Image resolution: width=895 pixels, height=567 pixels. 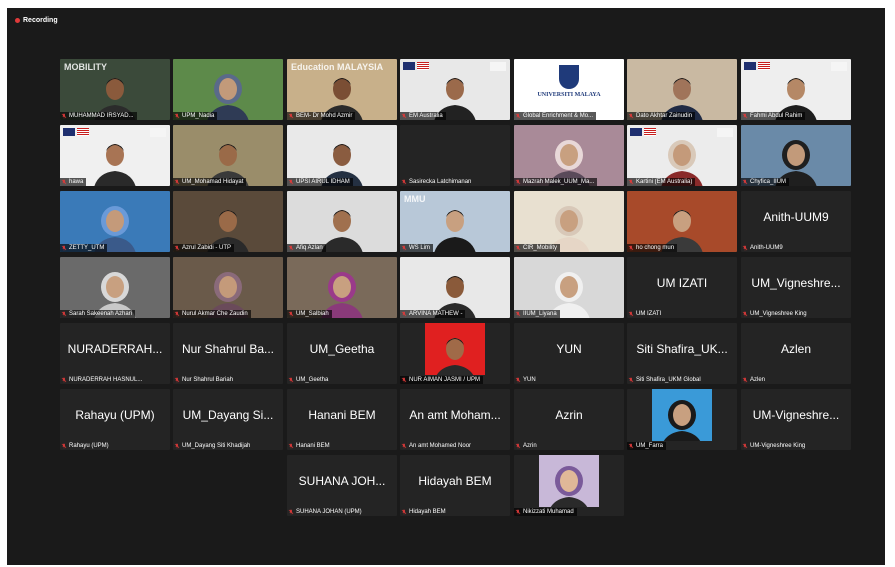 I want to click on participant-tile: SUHANA JOH... SUHANA JOHAN (UPM), so click(x=342, y=485).